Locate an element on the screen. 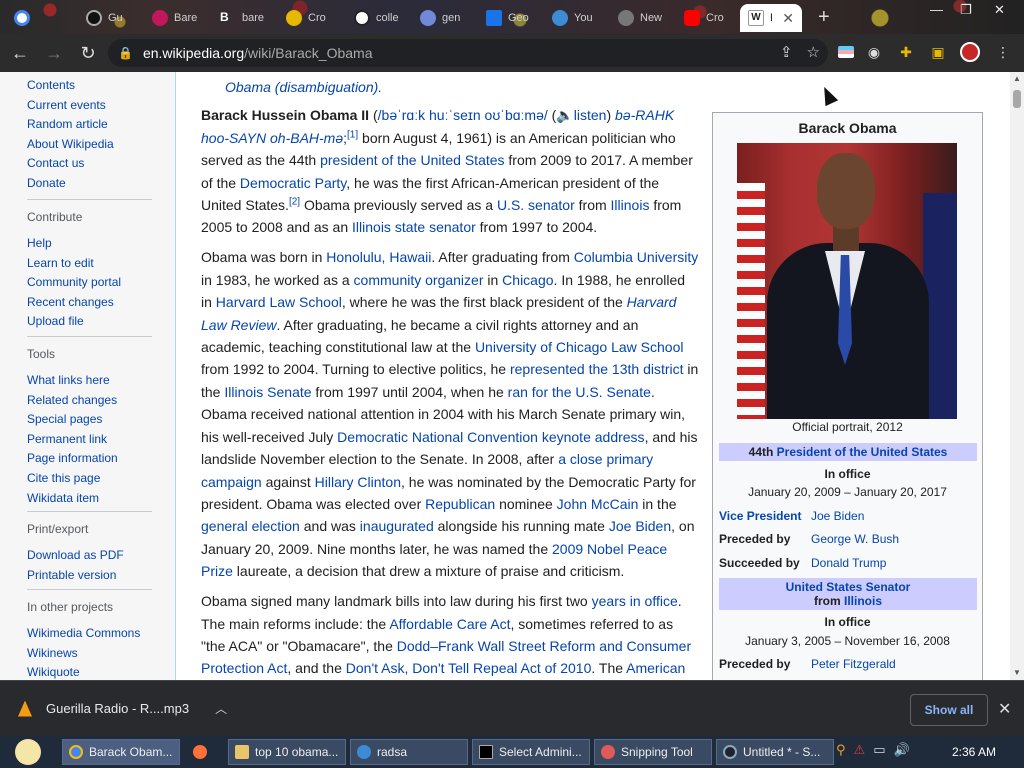 Image resolution: width=1024 pixels, height=768 pixels. sidebar-link-random-article: Random article is located at coordinates (70, 125).